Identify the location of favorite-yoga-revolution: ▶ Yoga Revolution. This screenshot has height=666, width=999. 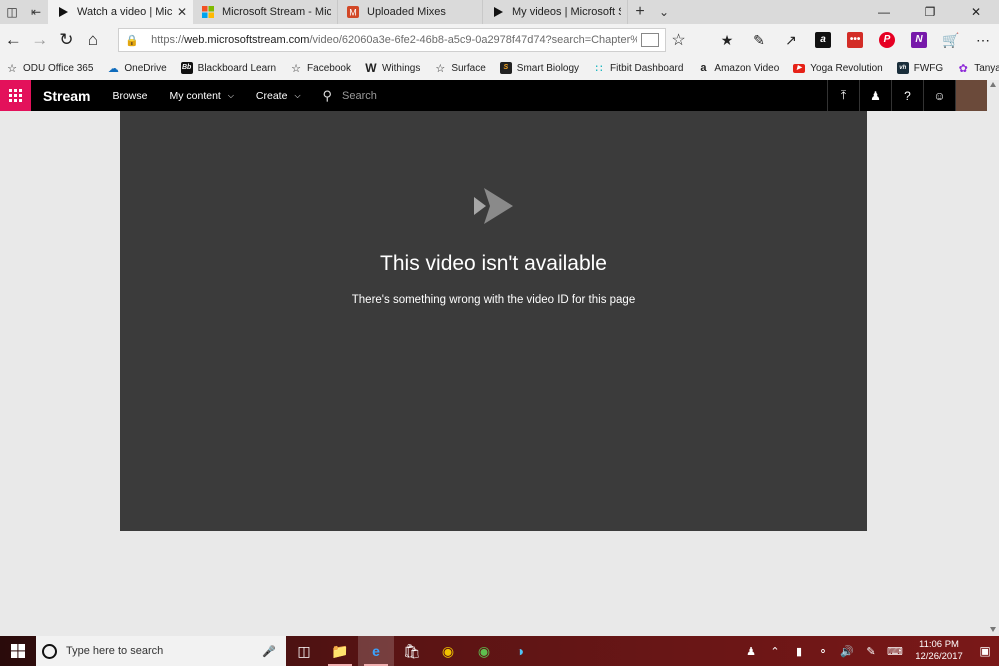
(838, 68).